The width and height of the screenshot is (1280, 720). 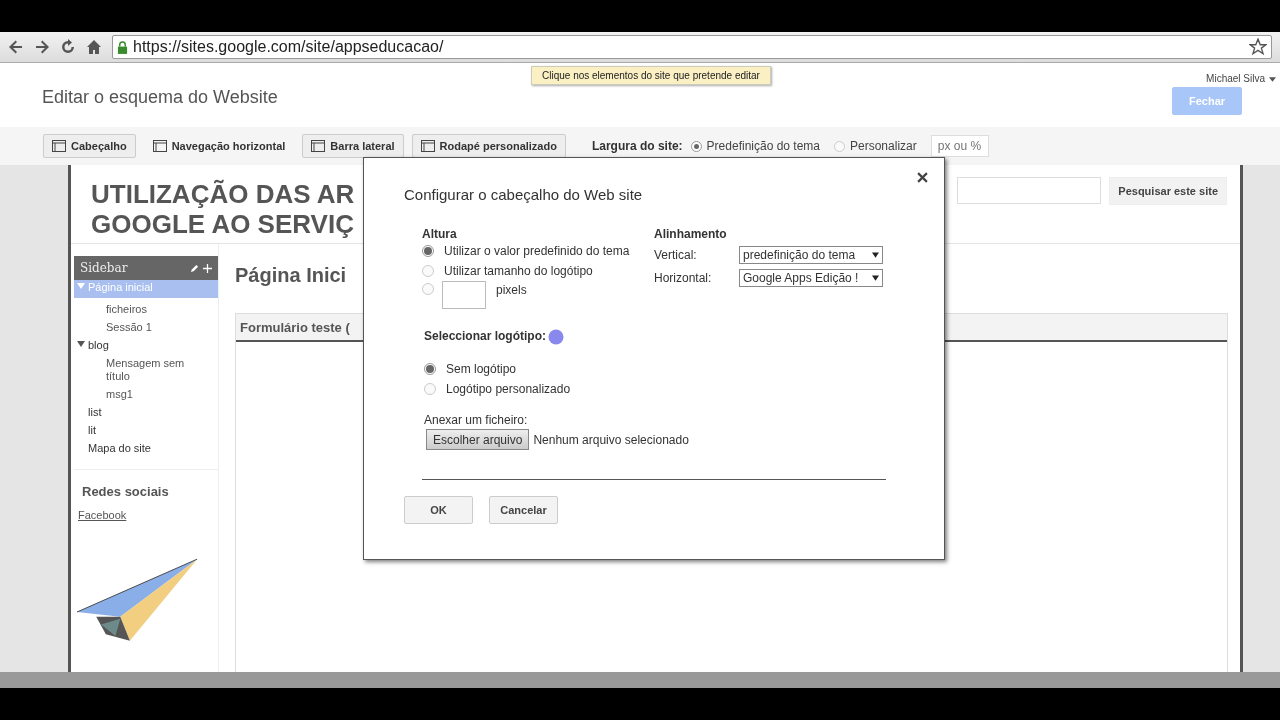 What do you see at coordinates (160, 97) in the screenshot?
I see `page-title: Editar o esquema do Website` at bounding box center [160, 97].